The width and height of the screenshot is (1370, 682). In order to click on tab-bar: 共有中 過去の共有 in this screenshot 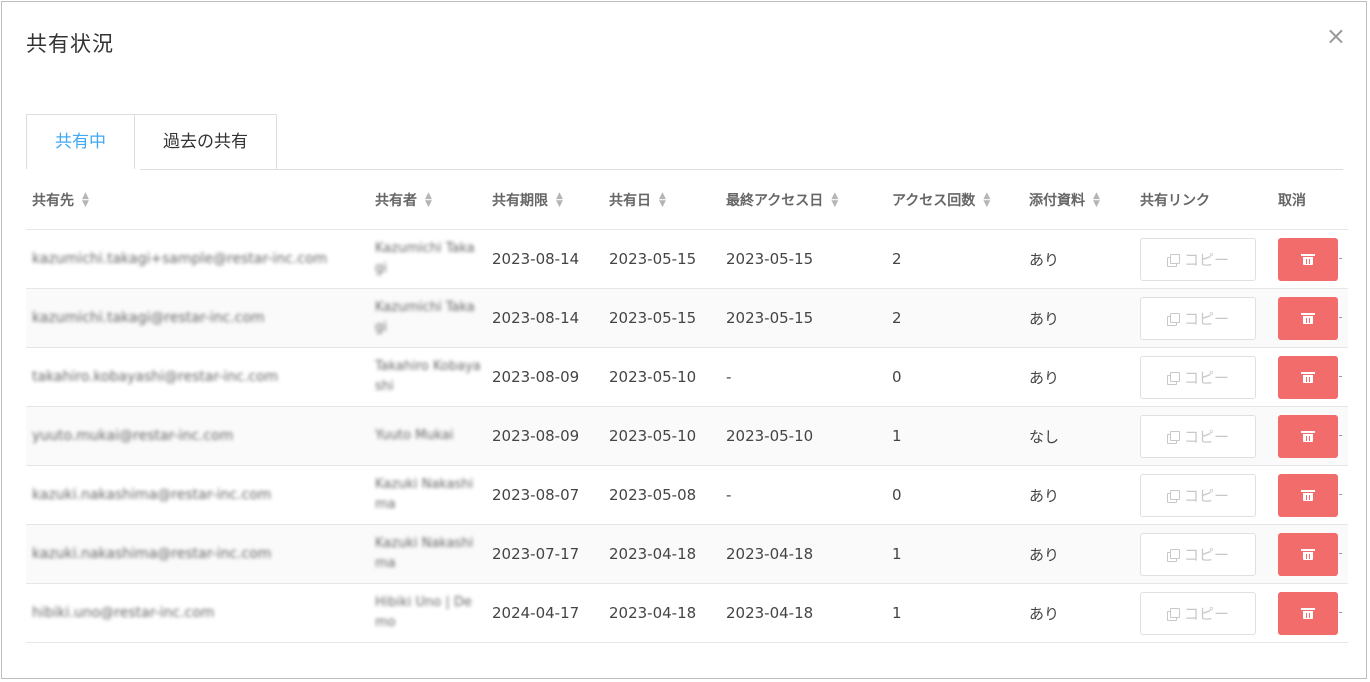, I will do `click(151, 142)`.